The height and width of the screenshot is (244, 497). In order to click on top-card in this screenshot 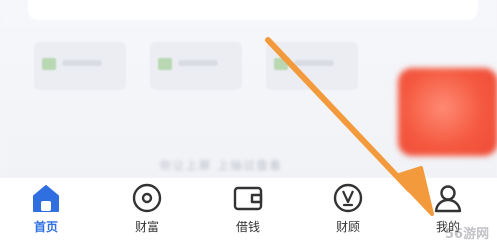, I will do `click(253, 10)`.